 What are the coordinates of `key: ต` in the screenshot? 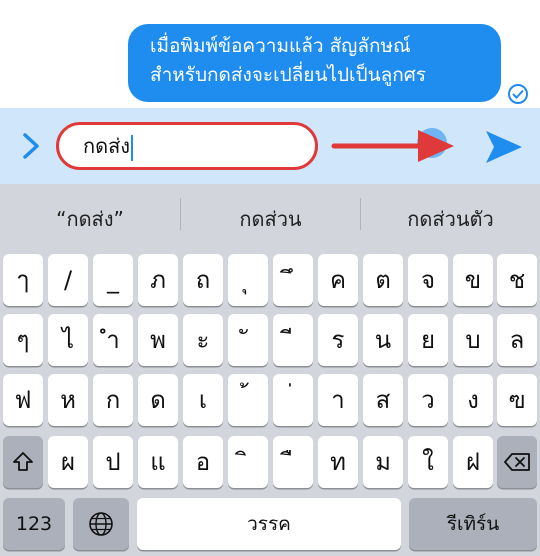 It's located at (383, 280).